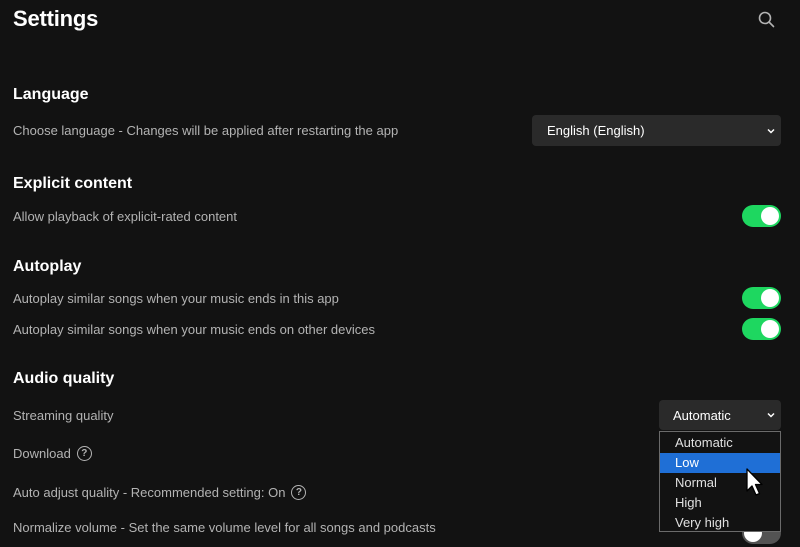 The image size is (800, 547). Describe the element at coordinates (125, 216) in the screenshot. I see `explicit-label: Allow playback of explicit-rated content` at that location.